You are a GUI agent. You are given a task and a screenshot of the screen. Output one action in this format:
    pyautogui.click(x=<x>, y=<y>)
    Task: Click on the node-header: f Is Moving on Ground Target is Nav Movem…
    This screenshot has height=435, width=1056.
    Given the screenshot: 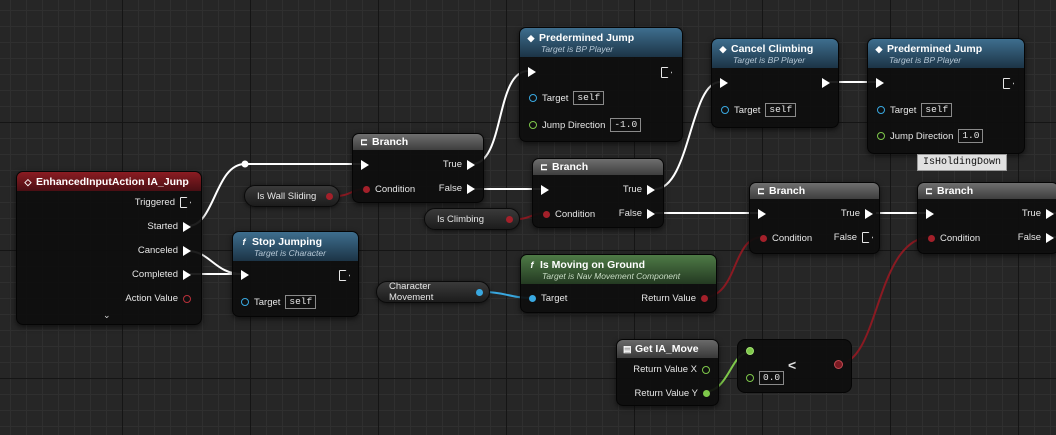 What is the action you would take?
    pyautogui.click(x=618, y=269)
    